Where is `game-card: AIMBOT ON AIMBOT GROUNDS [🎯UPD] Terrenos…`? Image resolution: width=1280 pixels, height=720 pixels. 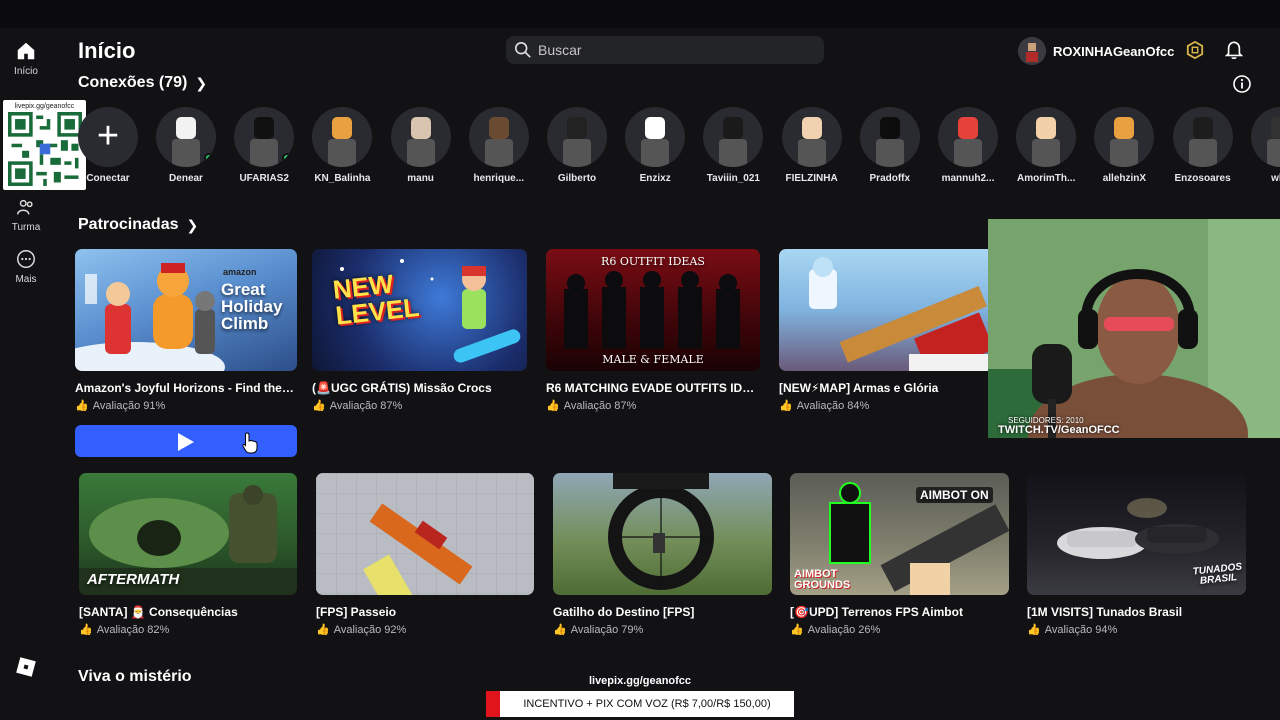 game-card: AIMBOT ON AIMBOT GROUNDS [🎯UPD] Terrenos… is located at coordinates (899, 554).